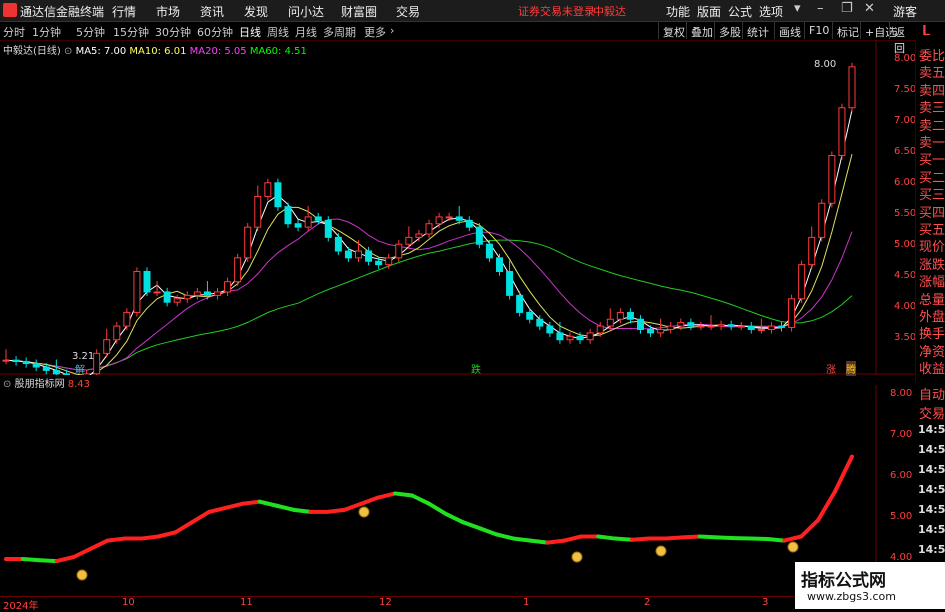 The image size is (945, 612). Describe the element at coordinates (932, 158) in the screenshot. I see `quote-item: 买一` at that location.